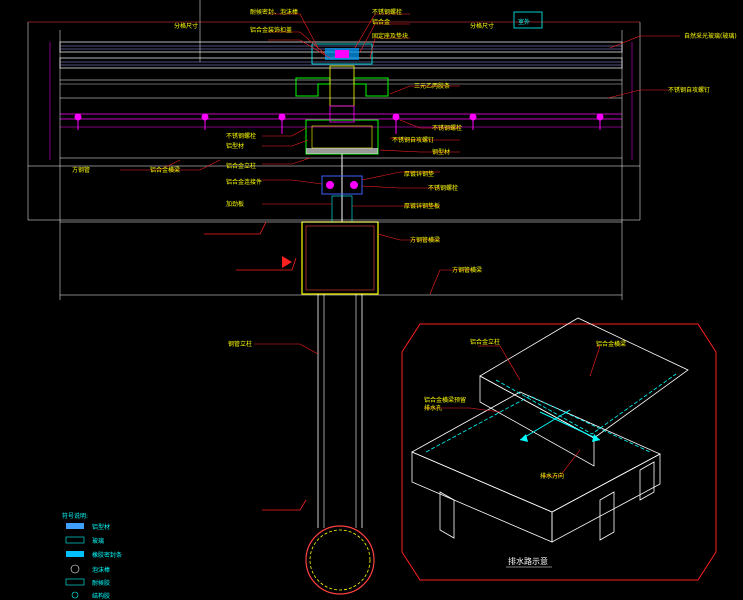 This screenshot has width=743, height=600. I want to click on label-thick-gasket: 厚镀锌钢垫, so click(419, 174).